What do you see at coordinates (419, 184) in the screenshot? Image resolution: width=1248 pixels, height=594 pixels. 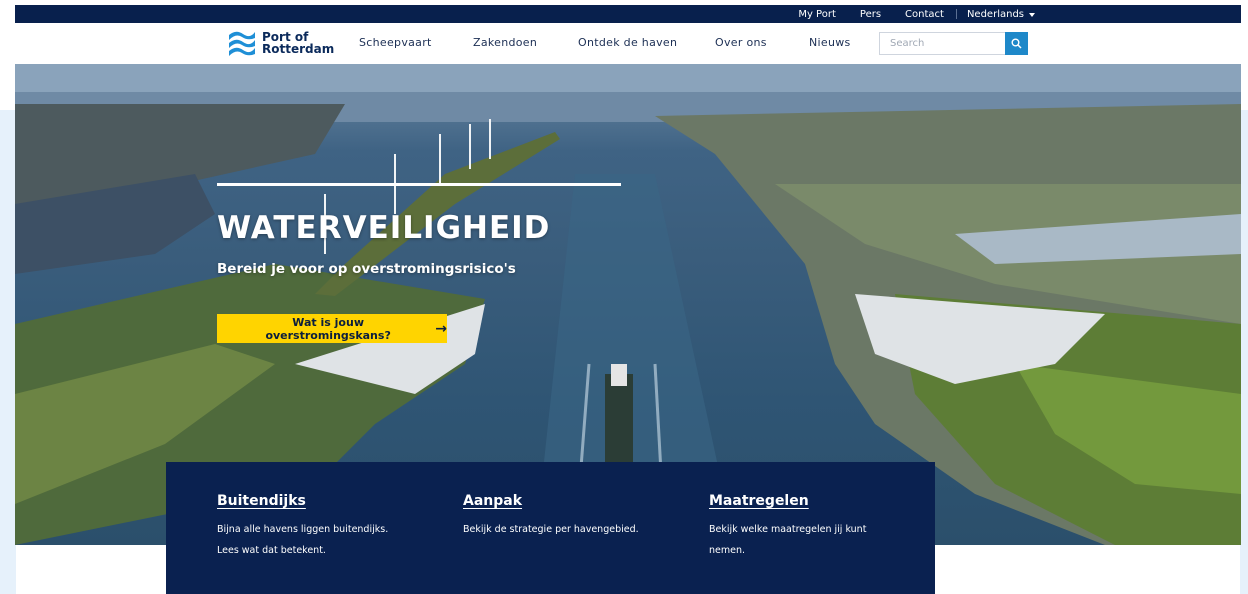 I see `hero-rule` at bounding box center [419, 184].